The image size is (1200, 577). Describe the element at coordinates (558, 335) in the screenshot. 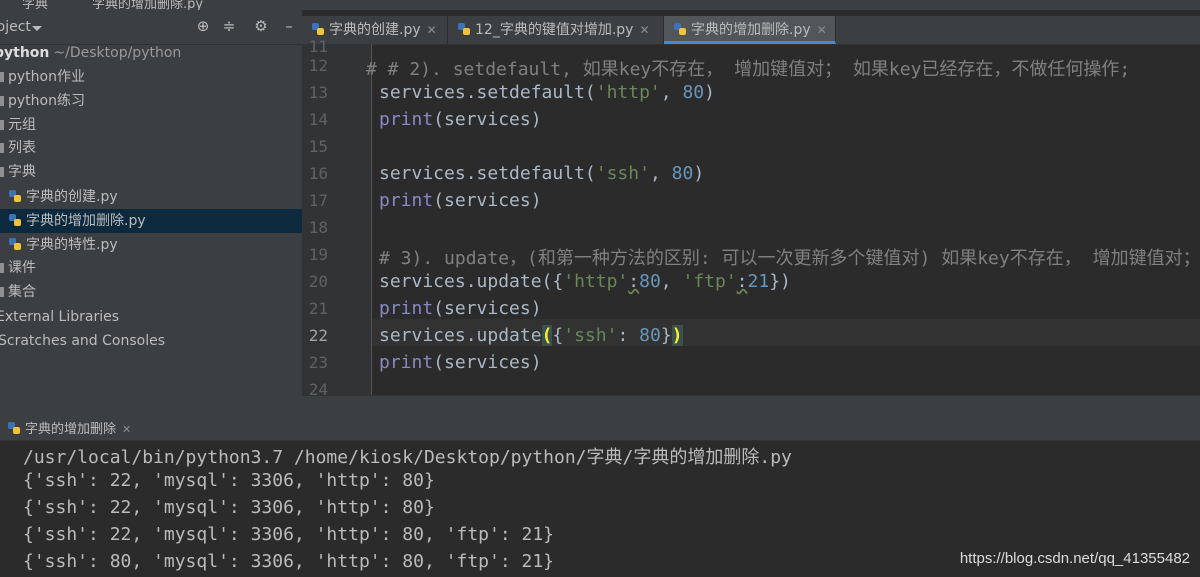

I see `code-token: {` at that location.